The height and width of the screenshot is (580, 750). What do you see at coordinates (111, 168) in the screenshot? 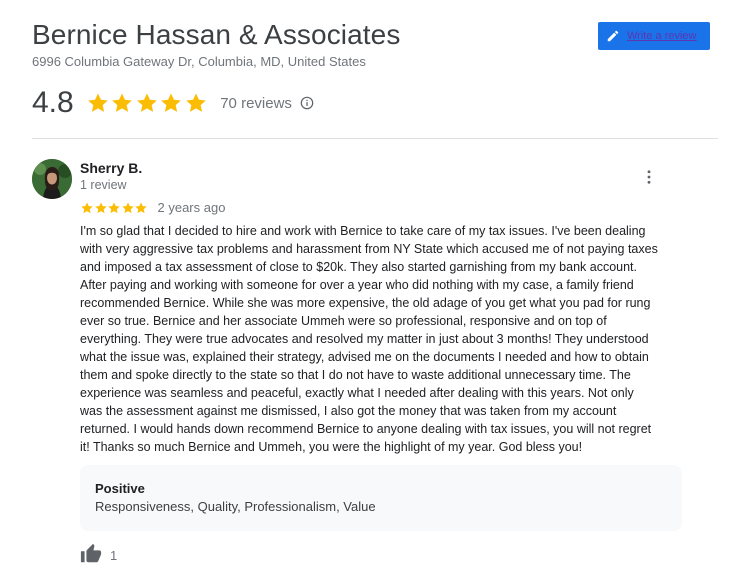
I see `reviewer-name: Sherry B.` at bounding box center [111, 168].